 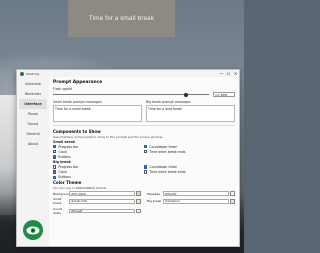 What do you see at coordinates (33, 73) in the screenshot?
I see `window-title: Stretchly` at bounding box center [33, 73].